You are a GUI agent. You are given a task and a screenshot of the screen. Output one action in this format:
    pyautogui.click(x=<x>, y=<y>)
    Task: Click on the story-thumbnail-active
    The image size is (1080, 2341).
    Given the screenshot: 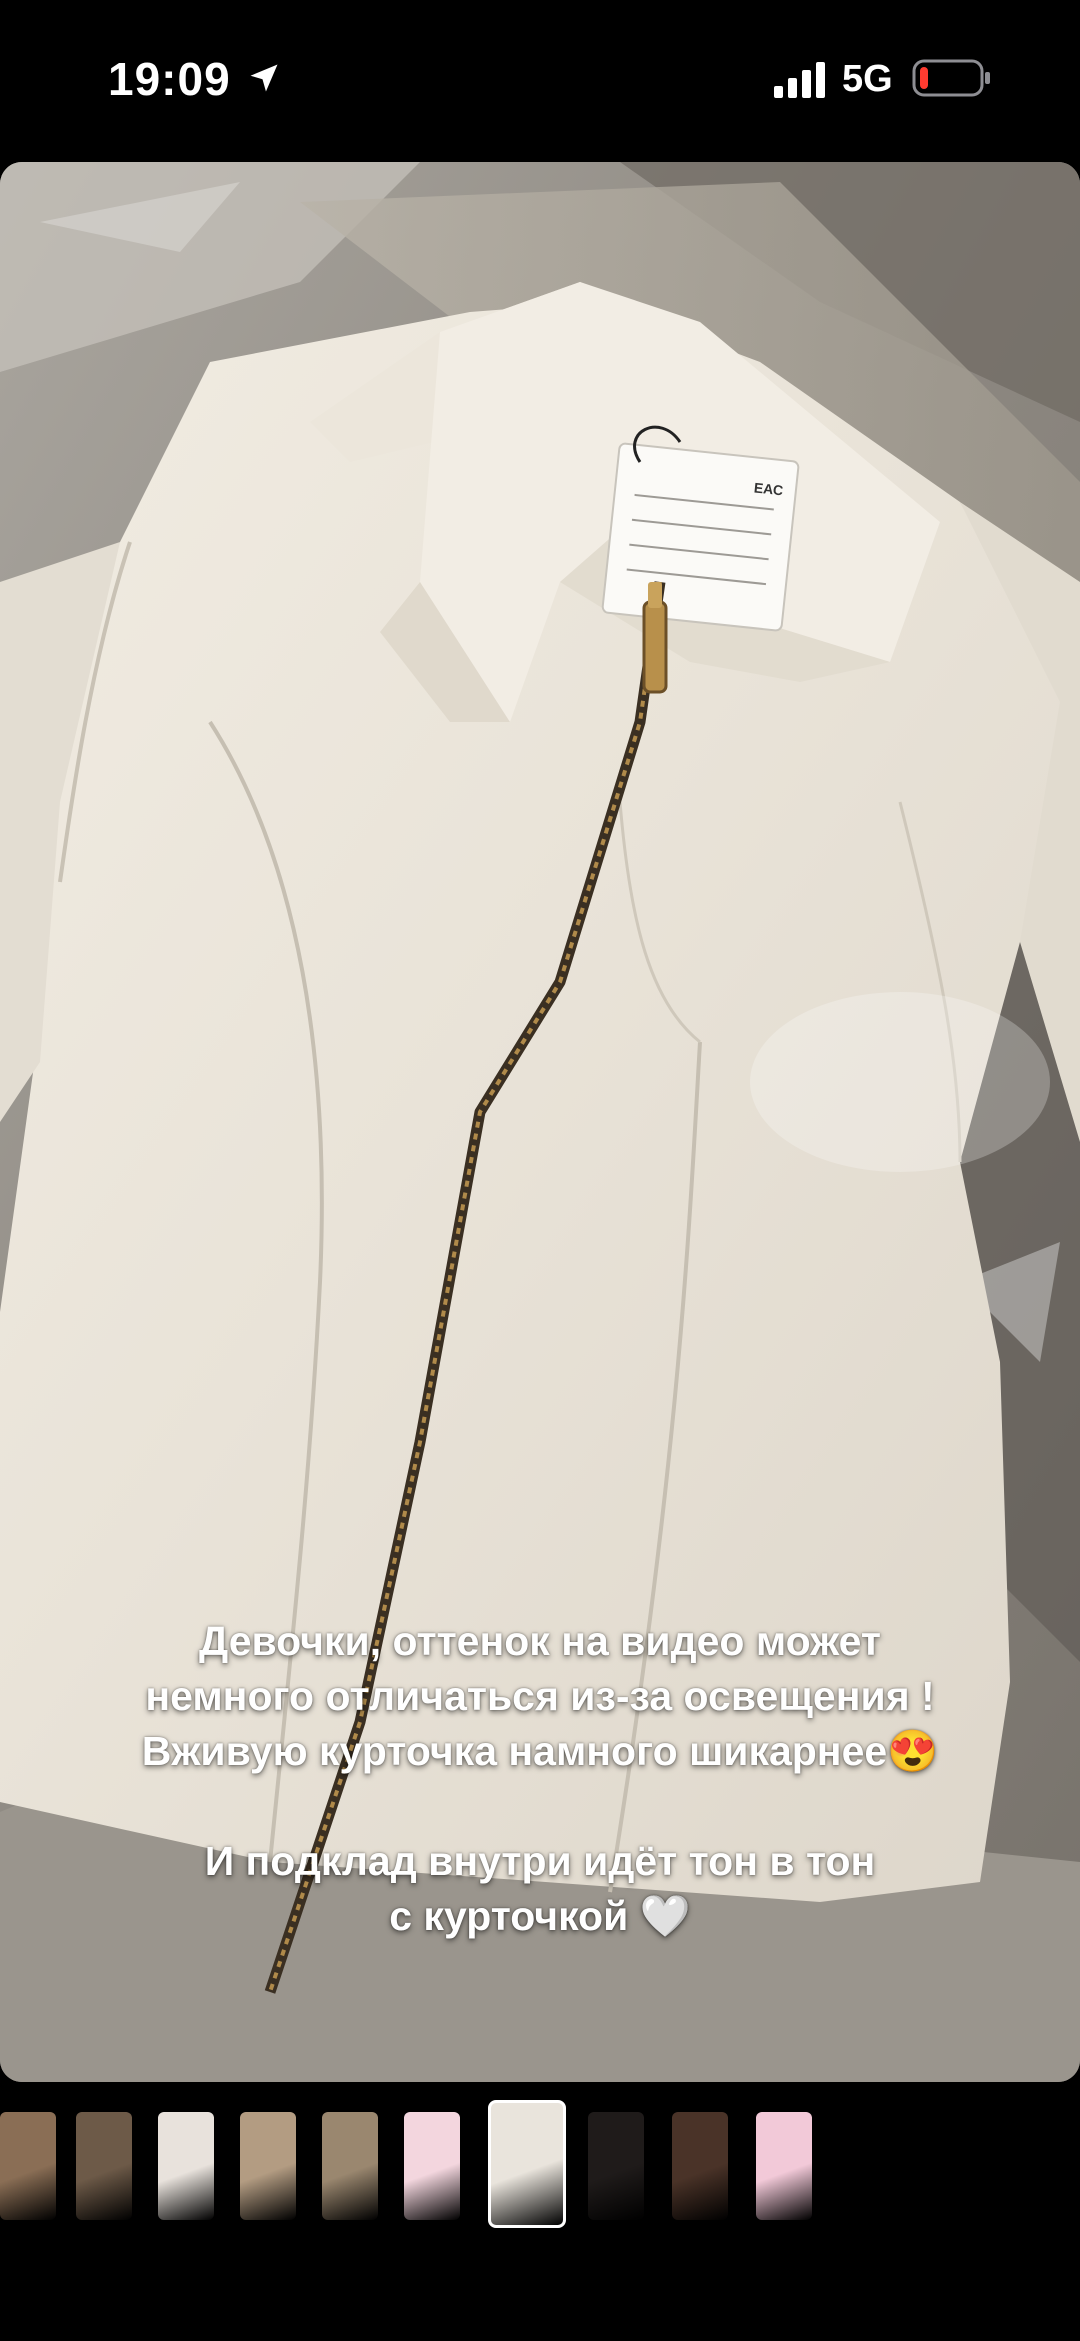 What is the action you would take?
    pyautogui.click(x=527, y=2164)
    